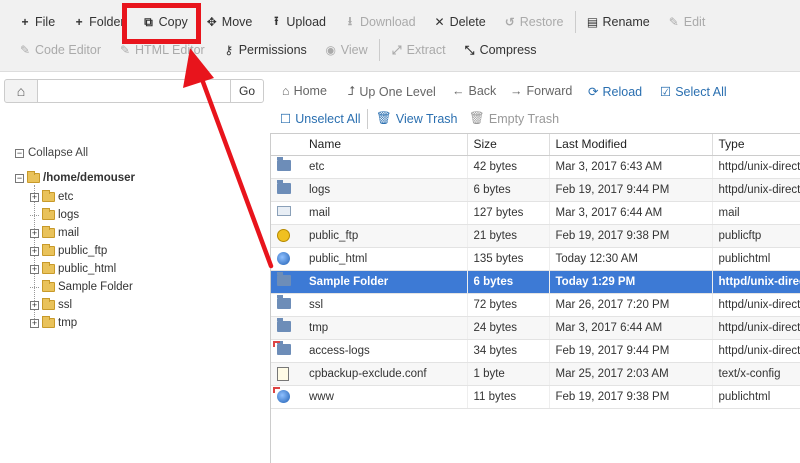 This screenshot has width=800, height=463. What do you see at coordinates (285, 213) in the screenshot?
I see `mail-icon` at bounding box center [285, 213].